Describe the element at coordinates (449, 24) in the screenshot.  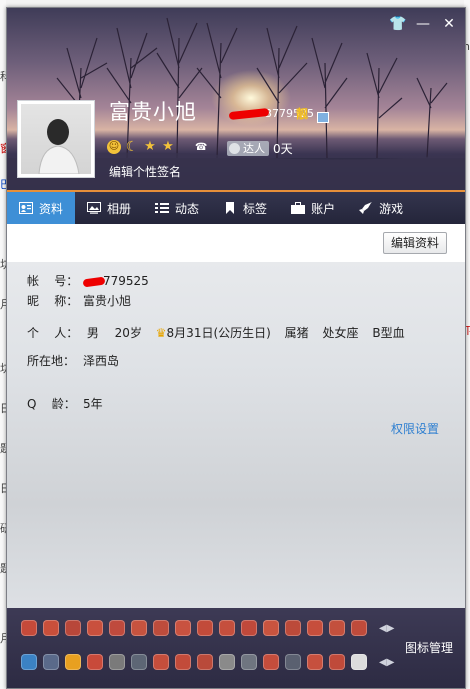
I see `close-icon: ✕` at that location.